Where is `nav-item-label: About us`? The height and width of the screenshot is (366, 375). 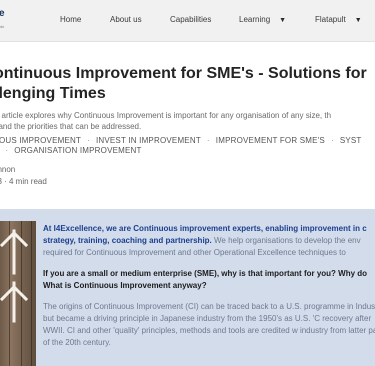 nav-item-label: About us is located at coordinates (126, 19).